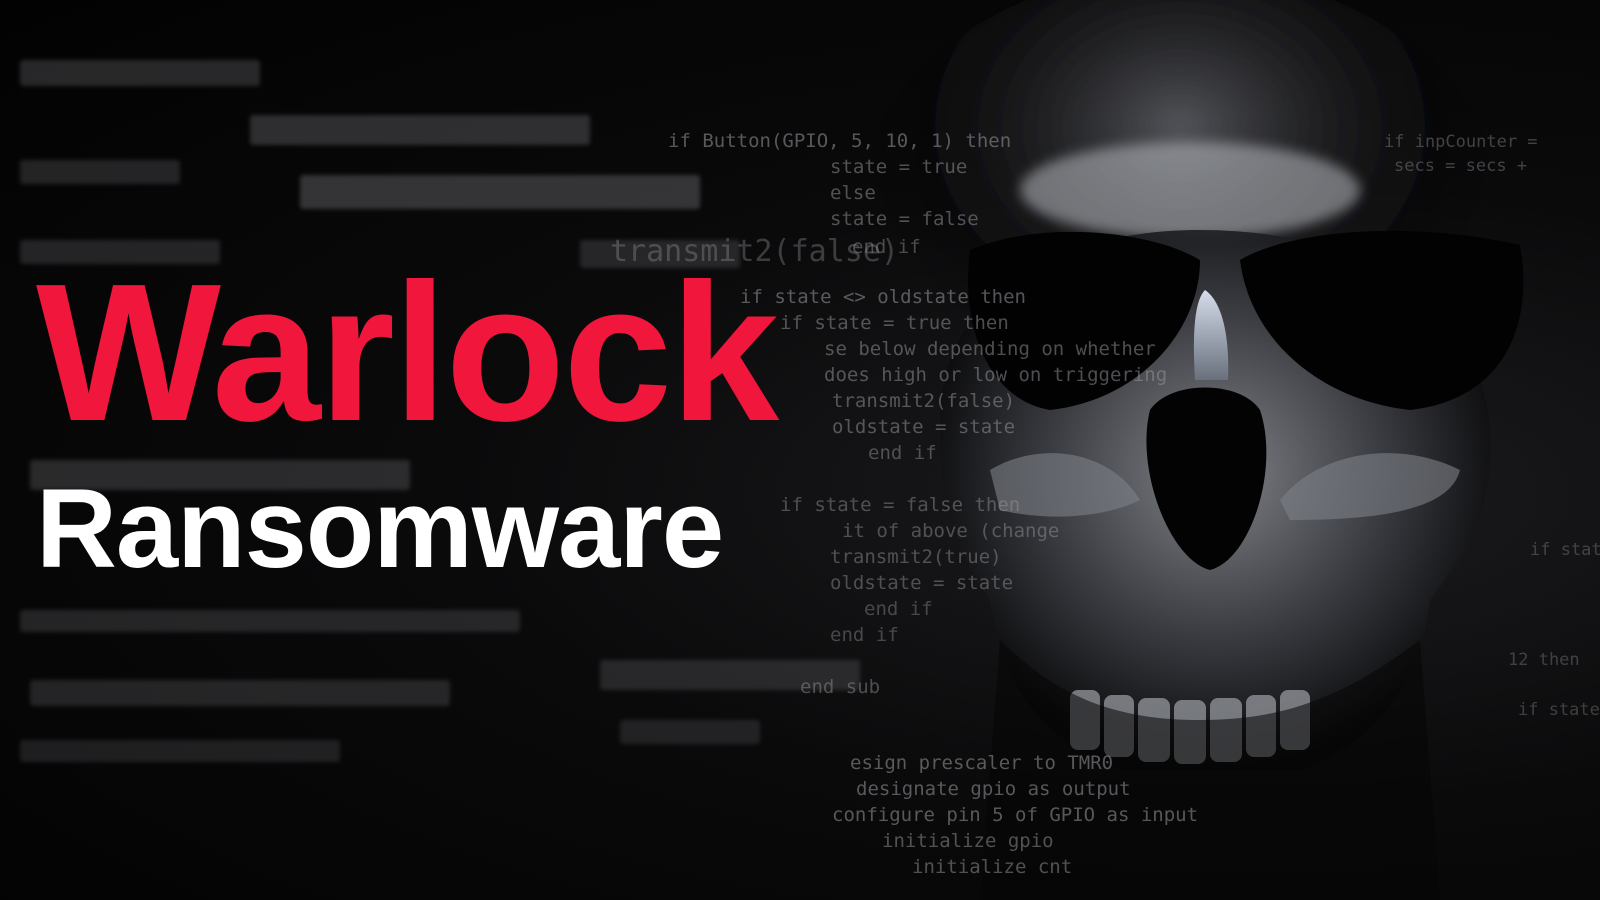 This screenshot has width=1600, height=900. I want to click on title-warlock: Warlock, so click(407, 352).